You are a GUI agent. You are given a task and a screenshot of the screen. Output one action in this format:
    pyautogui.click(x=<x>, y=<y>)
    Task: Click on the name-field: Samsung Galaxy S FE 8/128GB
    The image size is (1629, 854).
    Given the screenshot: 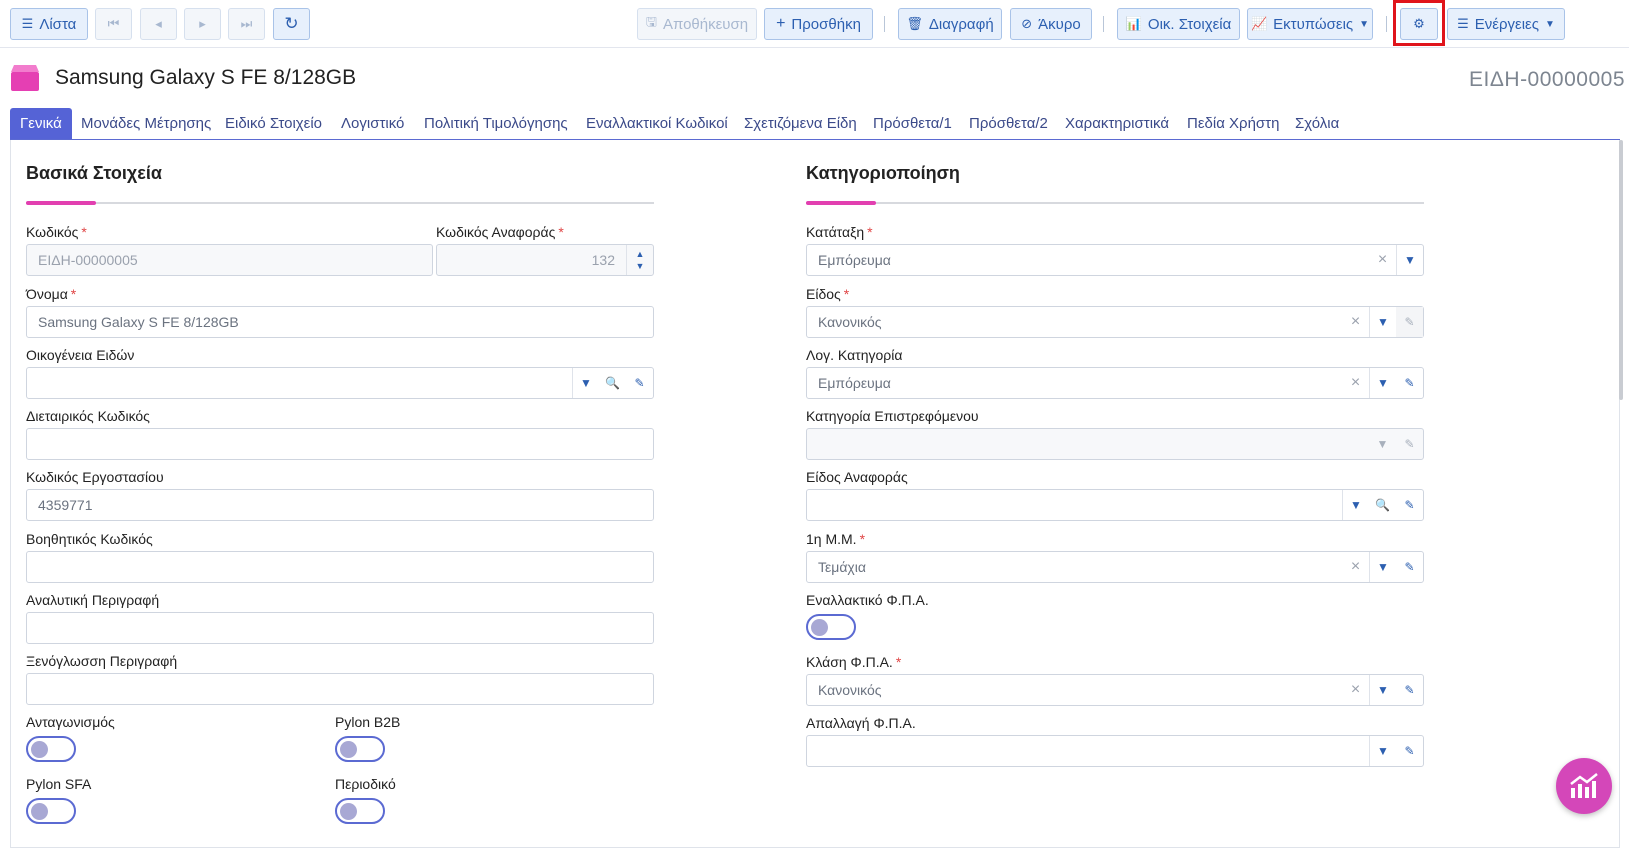 What is the action you would take?
    pyautogui.click(x=340, y=322)
    